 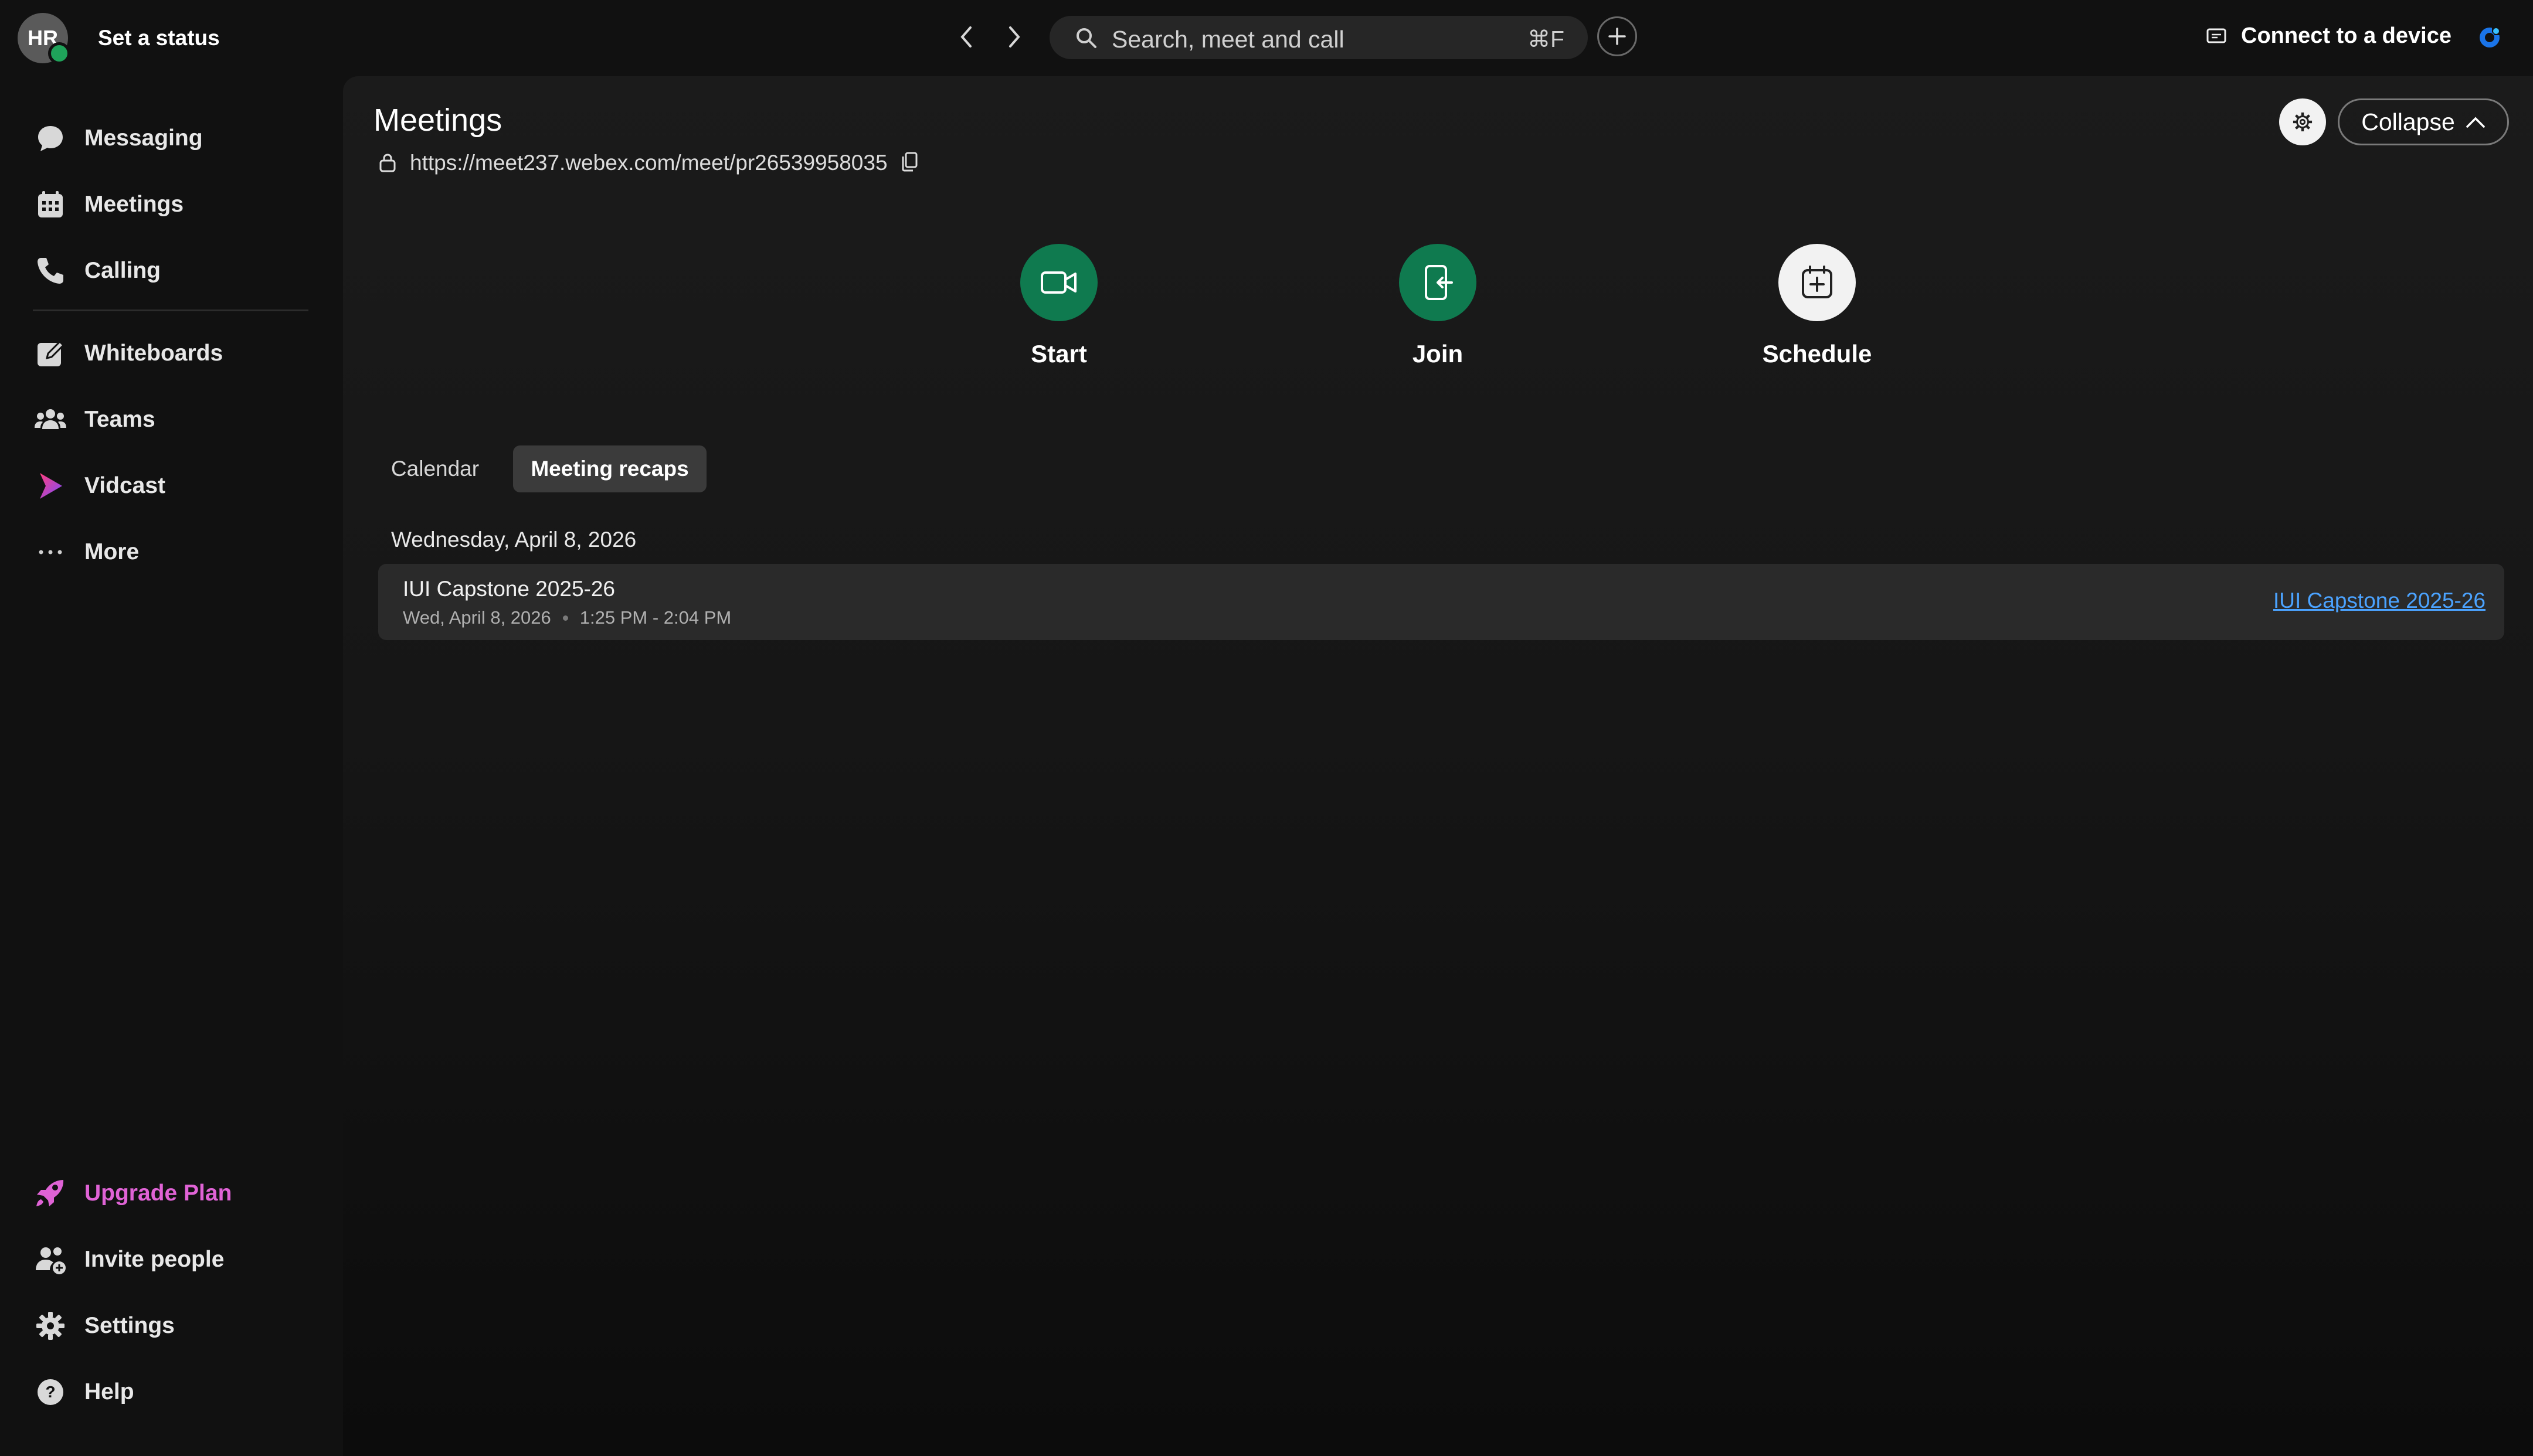 I want to click on join-door-icon, so click(x=1439, y=282).